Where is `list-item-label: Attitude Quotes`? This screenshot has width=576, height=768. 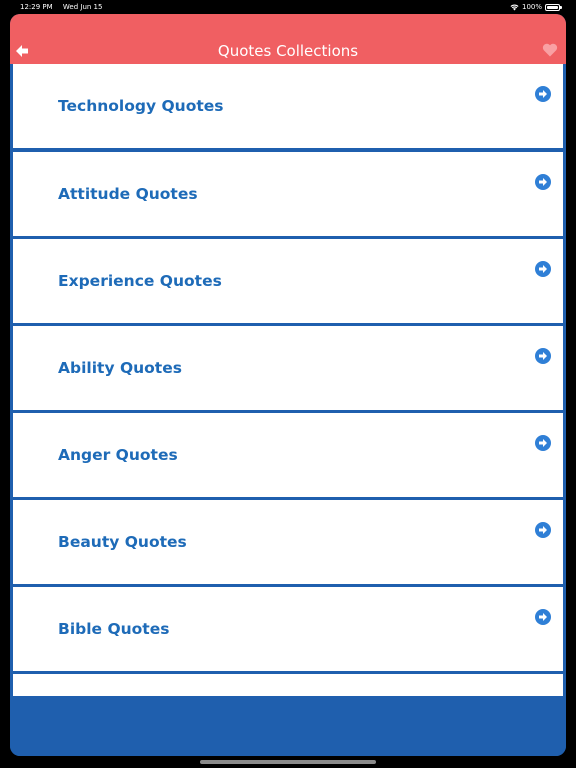 list-item-label: Attitude Quotes is located at coordinates (128, 194).